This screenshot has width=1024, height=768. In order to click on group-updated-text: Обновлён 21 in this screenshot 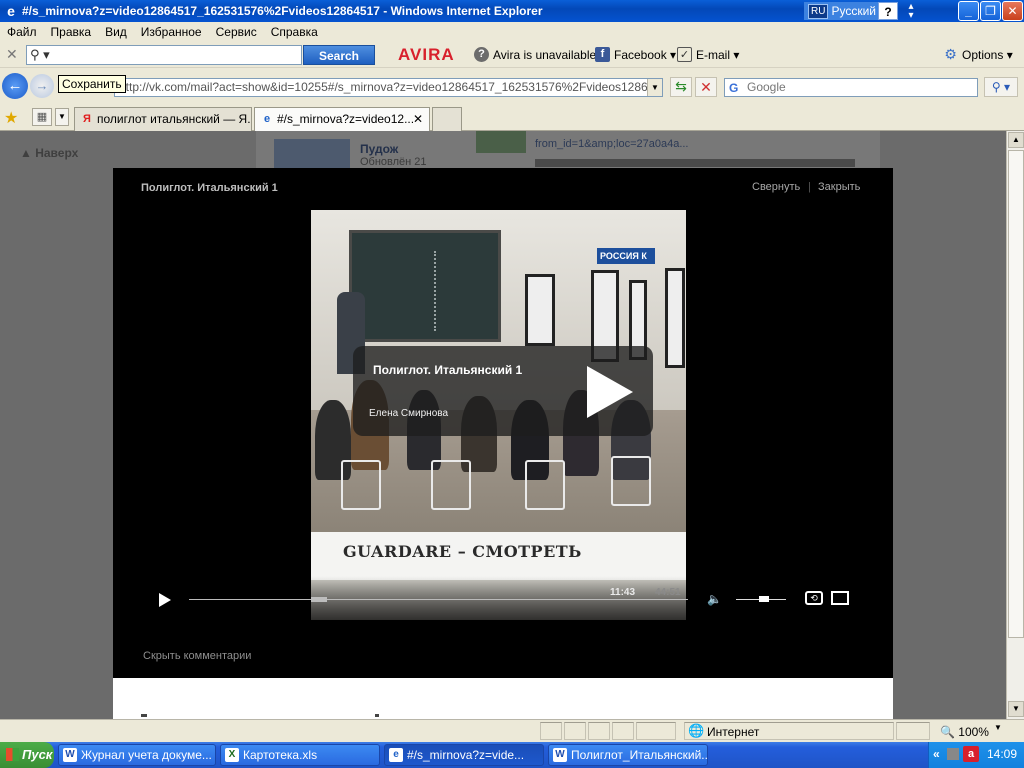, I will do `click(393, 162)`.